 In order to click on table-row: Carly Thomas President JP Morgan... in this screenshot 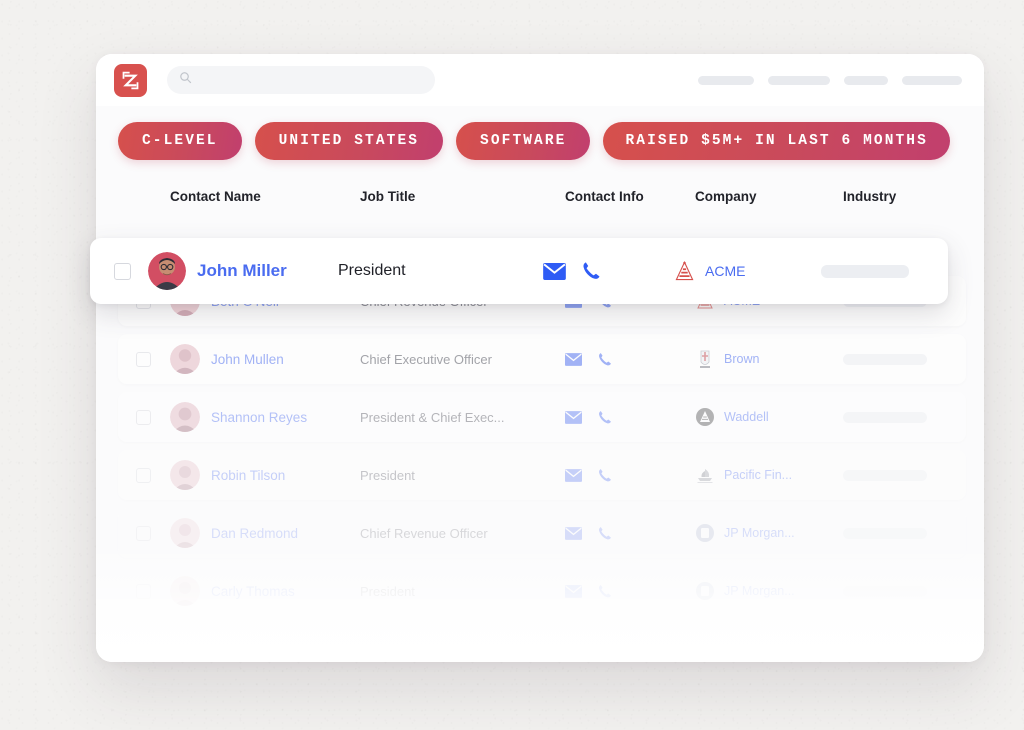, I will do `click(542, 591)`.